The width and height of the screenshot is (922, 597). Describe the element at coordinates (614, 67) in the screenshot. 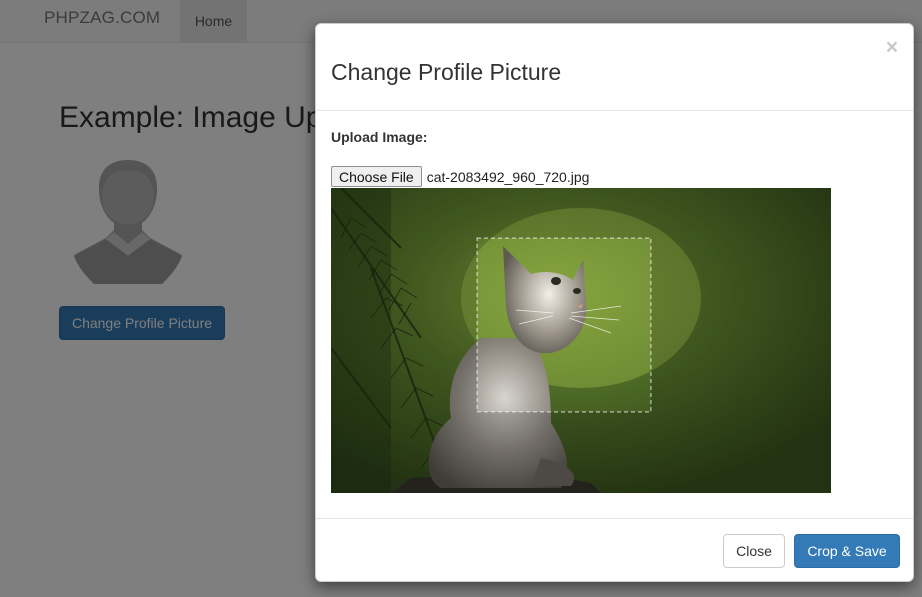

I see `modal-header: Change Profile Picture ×` at that location.